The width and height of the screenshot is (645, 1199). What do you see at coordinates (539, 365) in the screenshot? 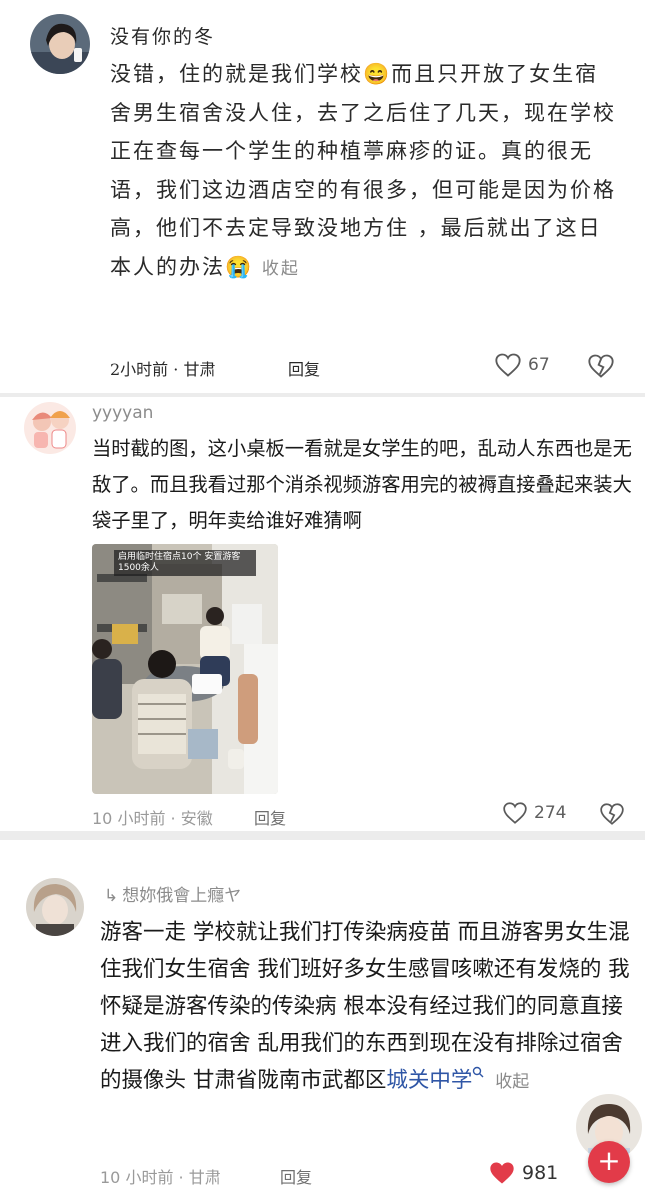
I see `like-count: 67` at bounding box center [539, 365].